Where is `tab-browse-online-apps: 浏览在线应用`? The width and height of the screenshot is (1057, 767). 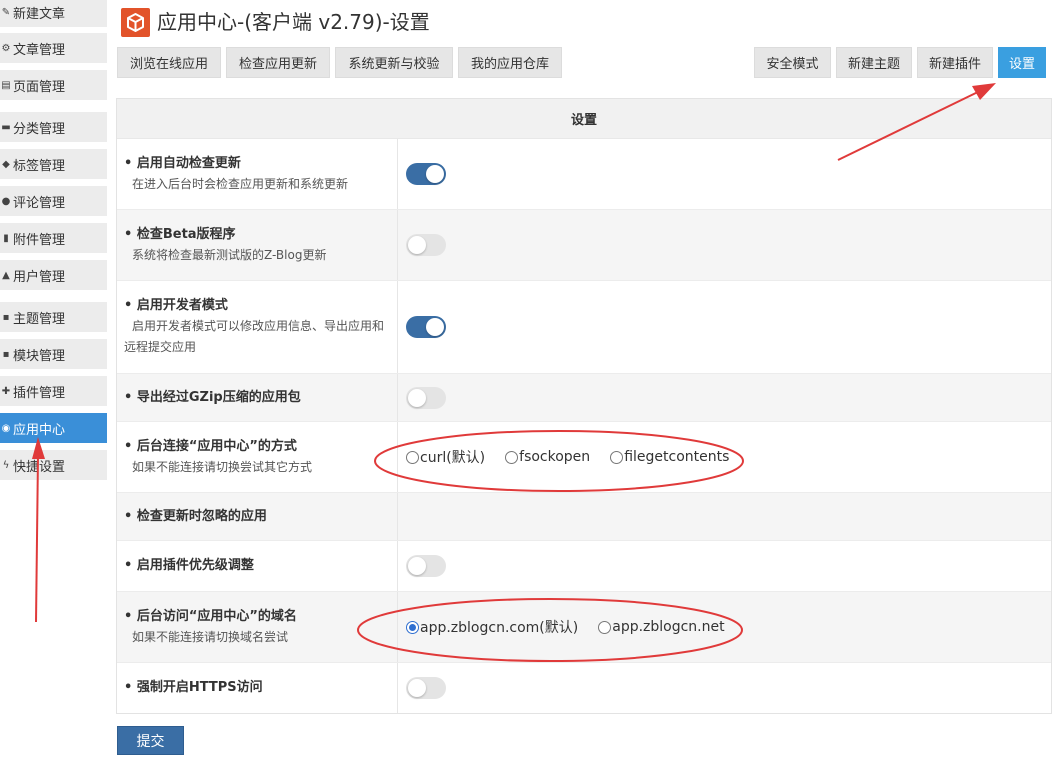
tab-browse-online-apps: 浏览在线应用 is located at coordinates (169, 62).